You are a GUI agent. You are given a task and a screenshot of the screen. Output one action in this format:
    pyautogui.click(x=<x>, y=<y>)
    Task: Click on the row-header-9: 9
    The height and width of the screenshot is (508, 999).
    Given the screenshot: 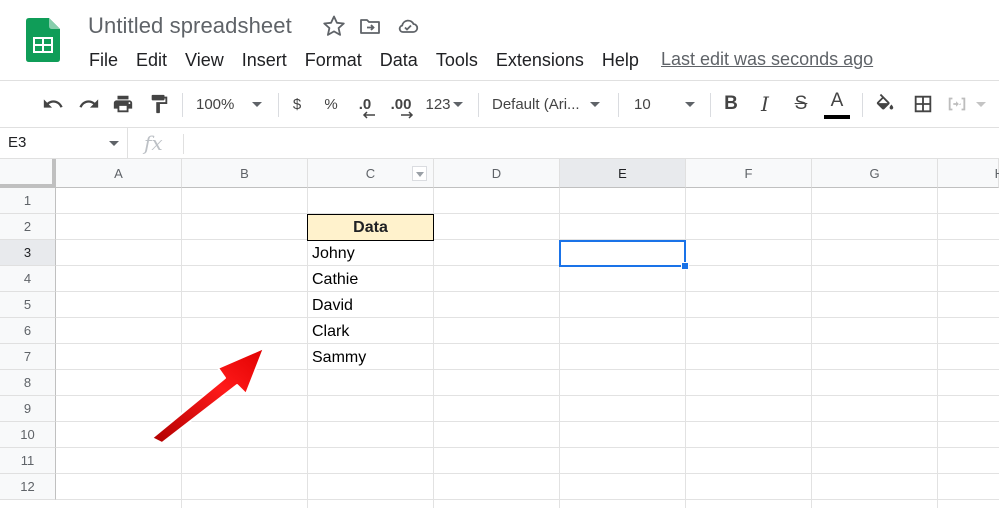 What is the action you would take?
    pyautogui.click(x=28, y=409)
    